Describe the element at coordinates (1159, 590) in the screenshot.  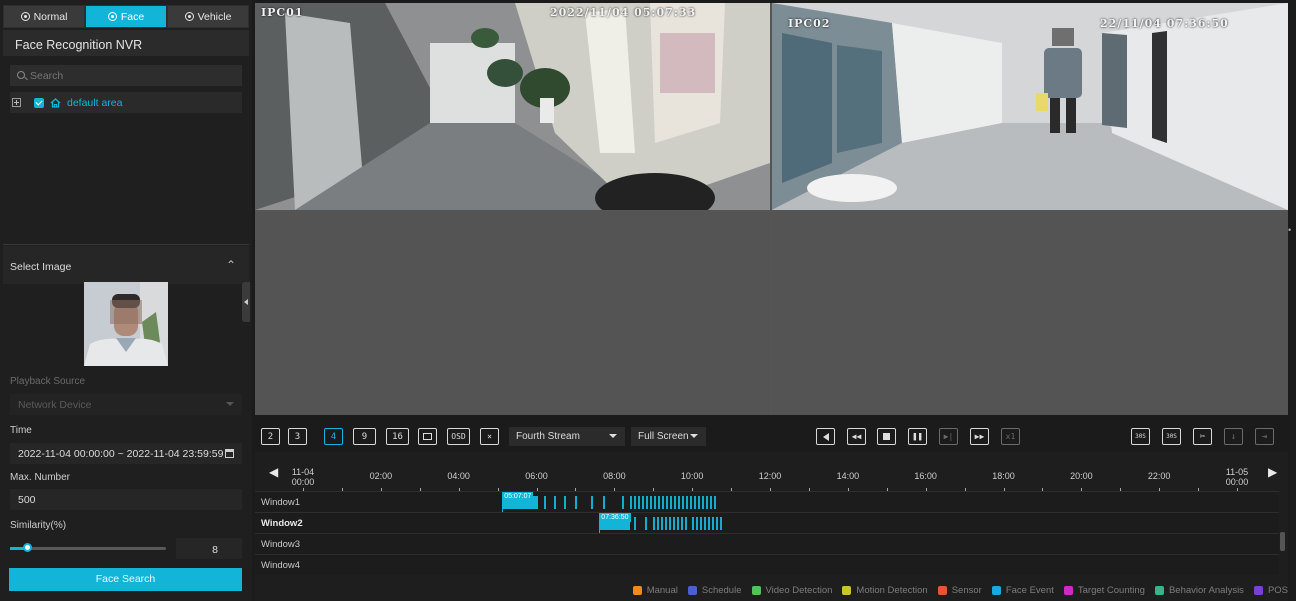
I see `legend-swatch` at that location.